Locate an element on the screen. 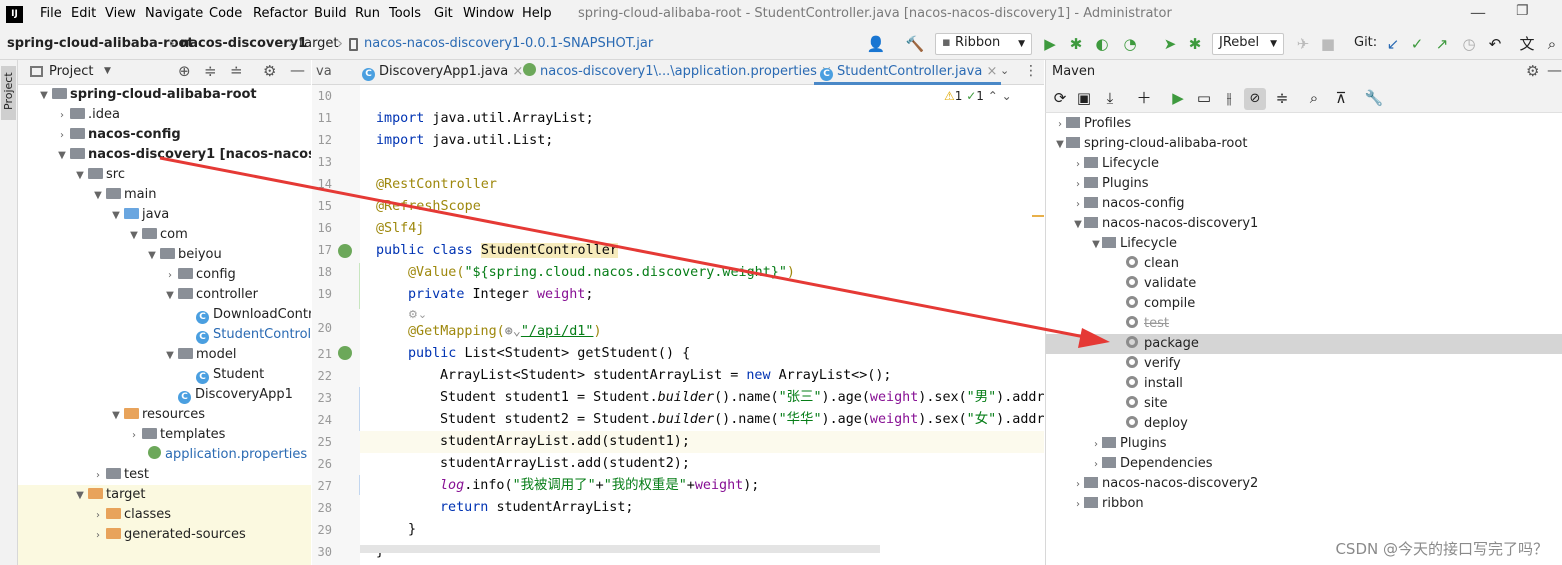 The width and height of the screenshot is (1562, 565). watermark: CSDN @今天的接口写完了吗？ is located at coordinates (1441, 549).